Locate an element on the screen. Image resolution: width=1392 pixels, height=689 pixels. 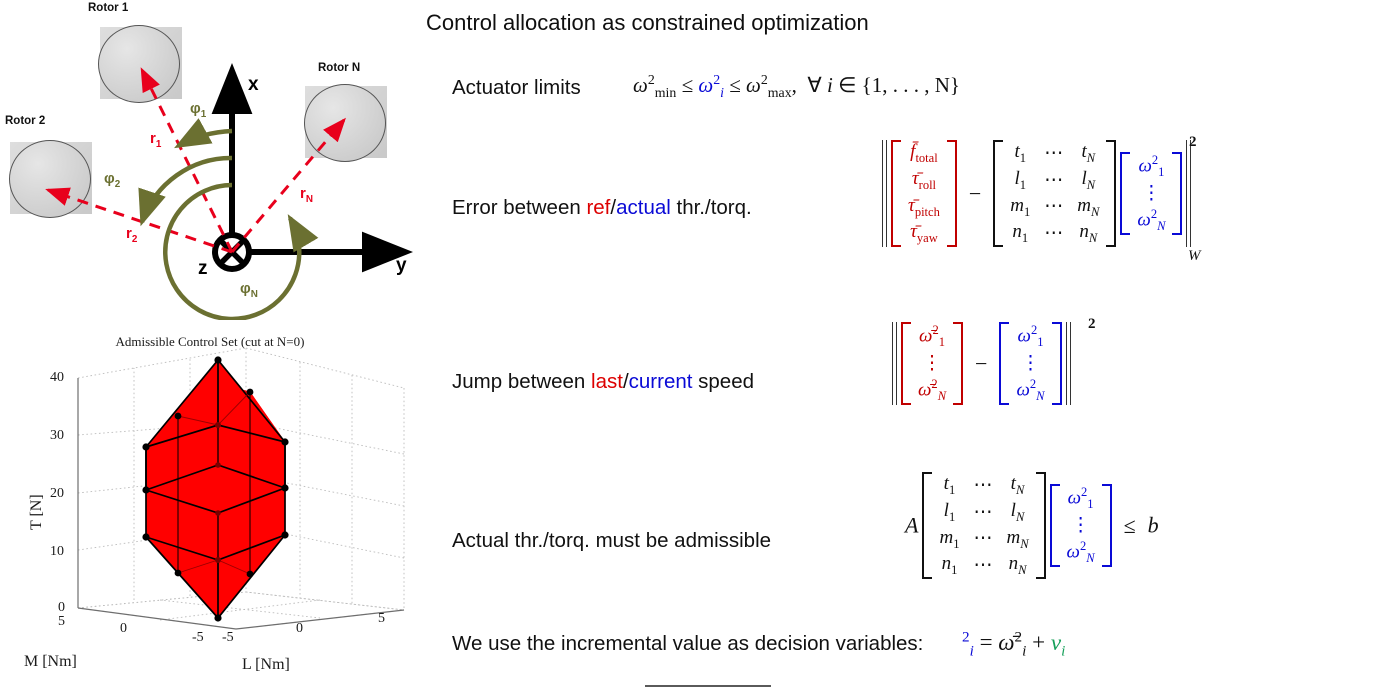
ytick-0: 0 is located at coordinates (299, 628).